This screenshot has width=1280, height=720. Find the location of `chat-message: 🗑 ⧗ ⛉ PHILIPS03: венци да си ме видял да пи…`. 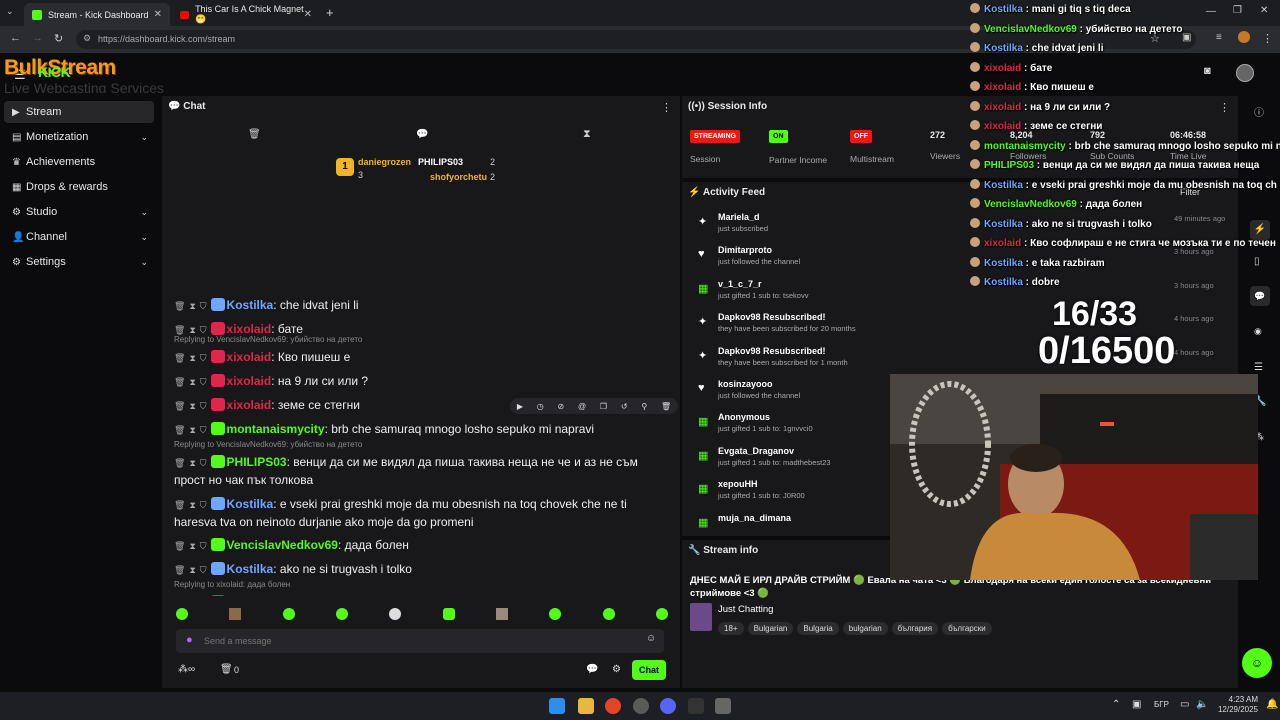

chat-message: 🗑 ⧗ ⛉ PHILIPS03: венци да си ме видял да пи… is located at coordinates (421, 471).